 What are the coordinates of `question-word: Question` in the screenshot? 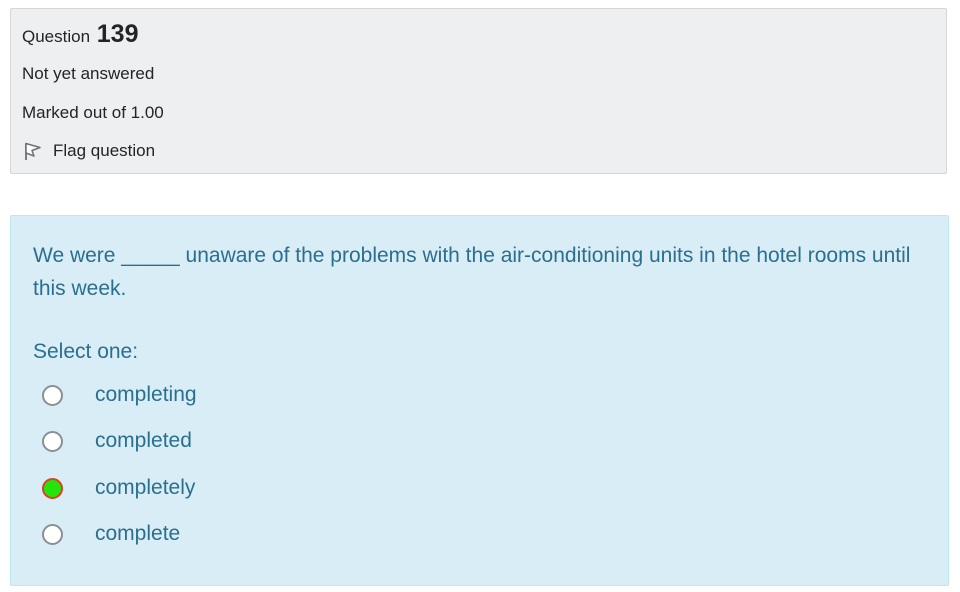 It's located at (56, 36).